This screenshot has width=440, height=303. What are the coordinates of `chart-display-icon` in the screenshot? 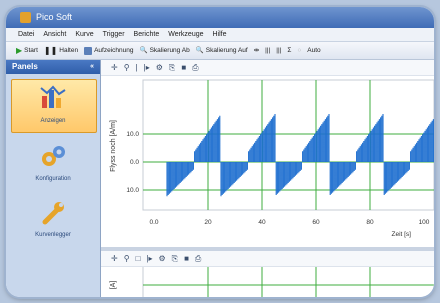 It's located at (53, 96).